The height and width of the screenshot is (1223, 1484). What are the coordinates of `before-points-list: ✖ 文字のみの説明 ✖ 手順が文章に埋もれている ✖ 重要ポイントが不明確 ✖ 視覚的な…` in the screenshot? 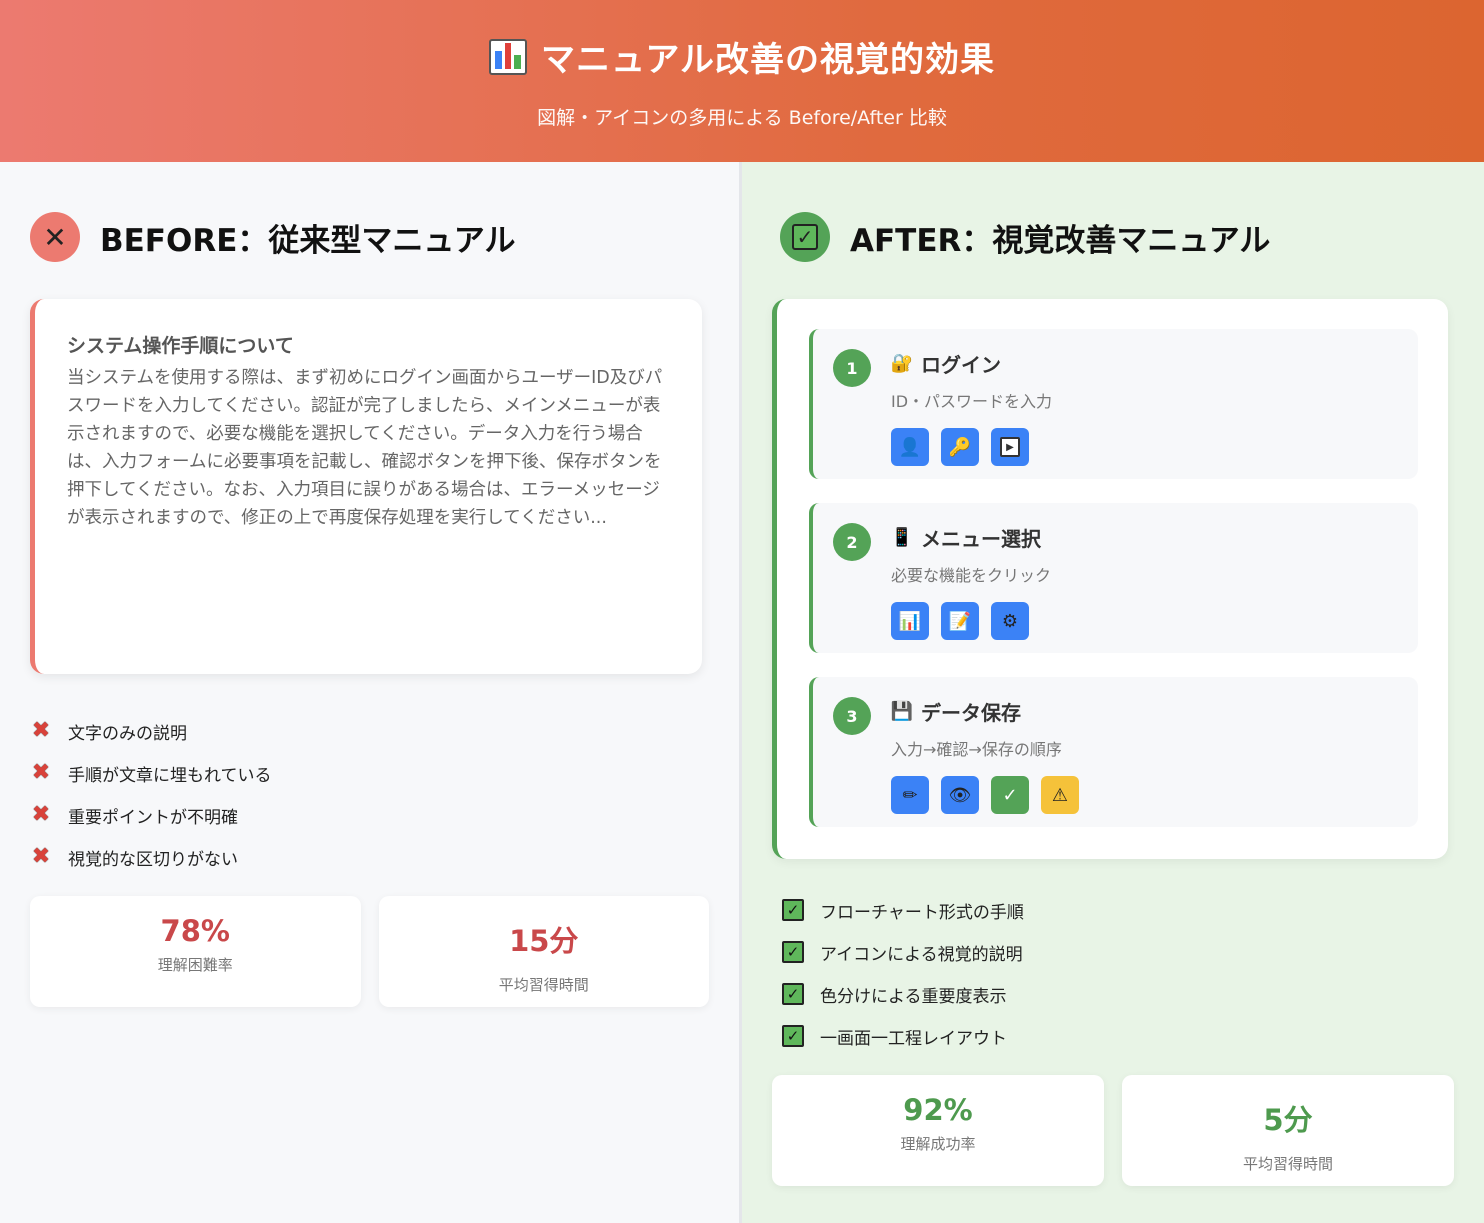 It's located at (369, 794).